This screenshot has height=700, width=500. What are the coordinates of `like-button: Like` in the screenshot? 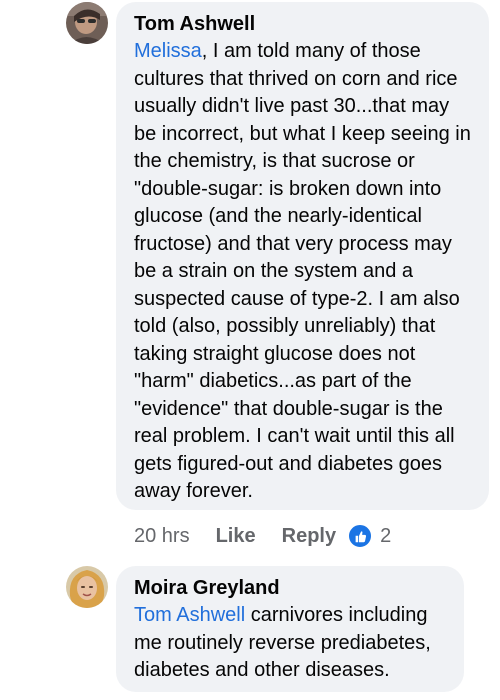 It's located at (236, 536).